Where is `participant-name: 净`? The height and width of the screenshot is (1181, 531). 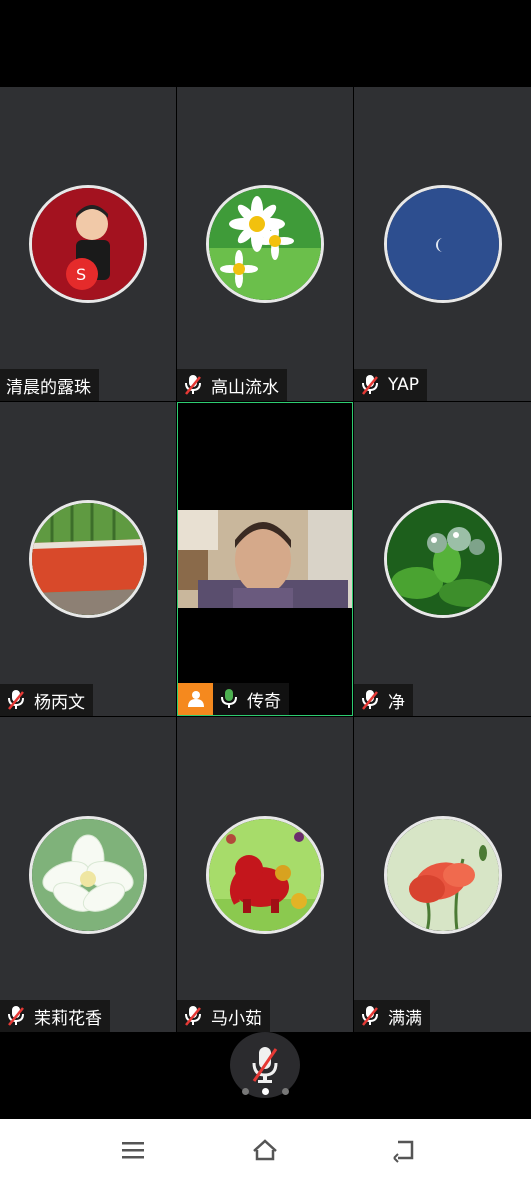 participant-name: 净 is located at coordinates (396, 702).